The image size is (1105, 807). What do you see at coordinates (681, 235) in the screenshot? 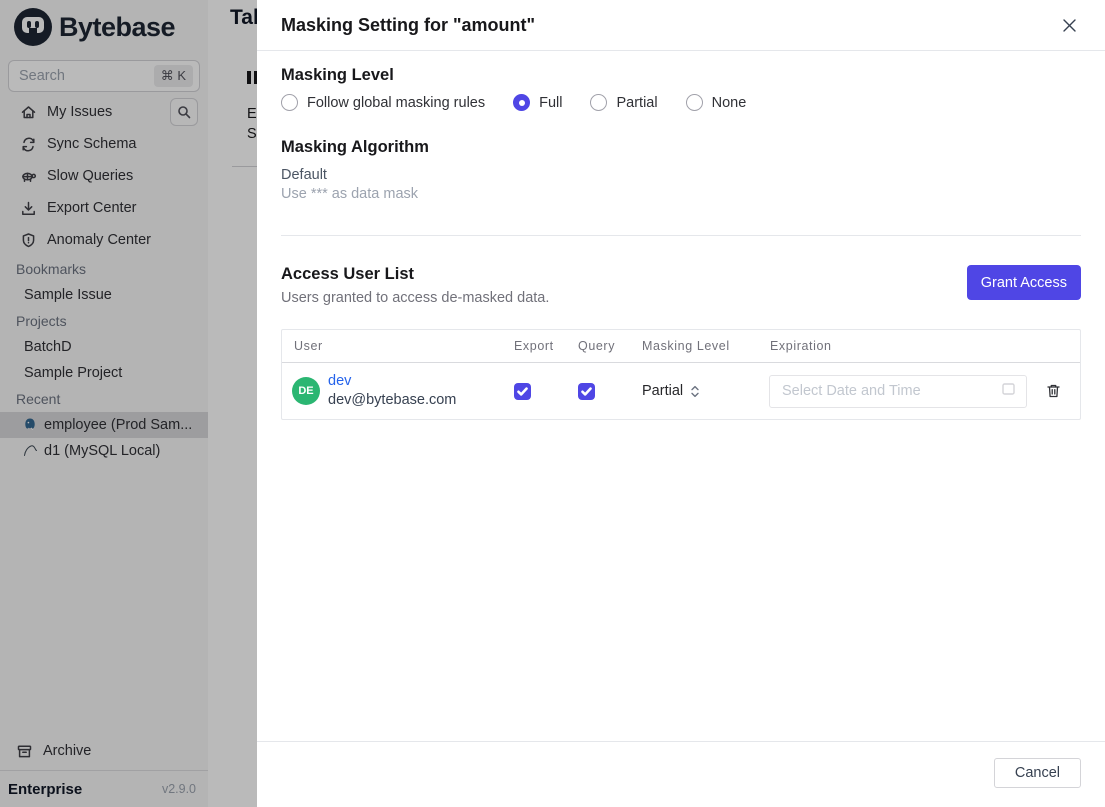
I see `section-divider` at bounding box center [681, 235].